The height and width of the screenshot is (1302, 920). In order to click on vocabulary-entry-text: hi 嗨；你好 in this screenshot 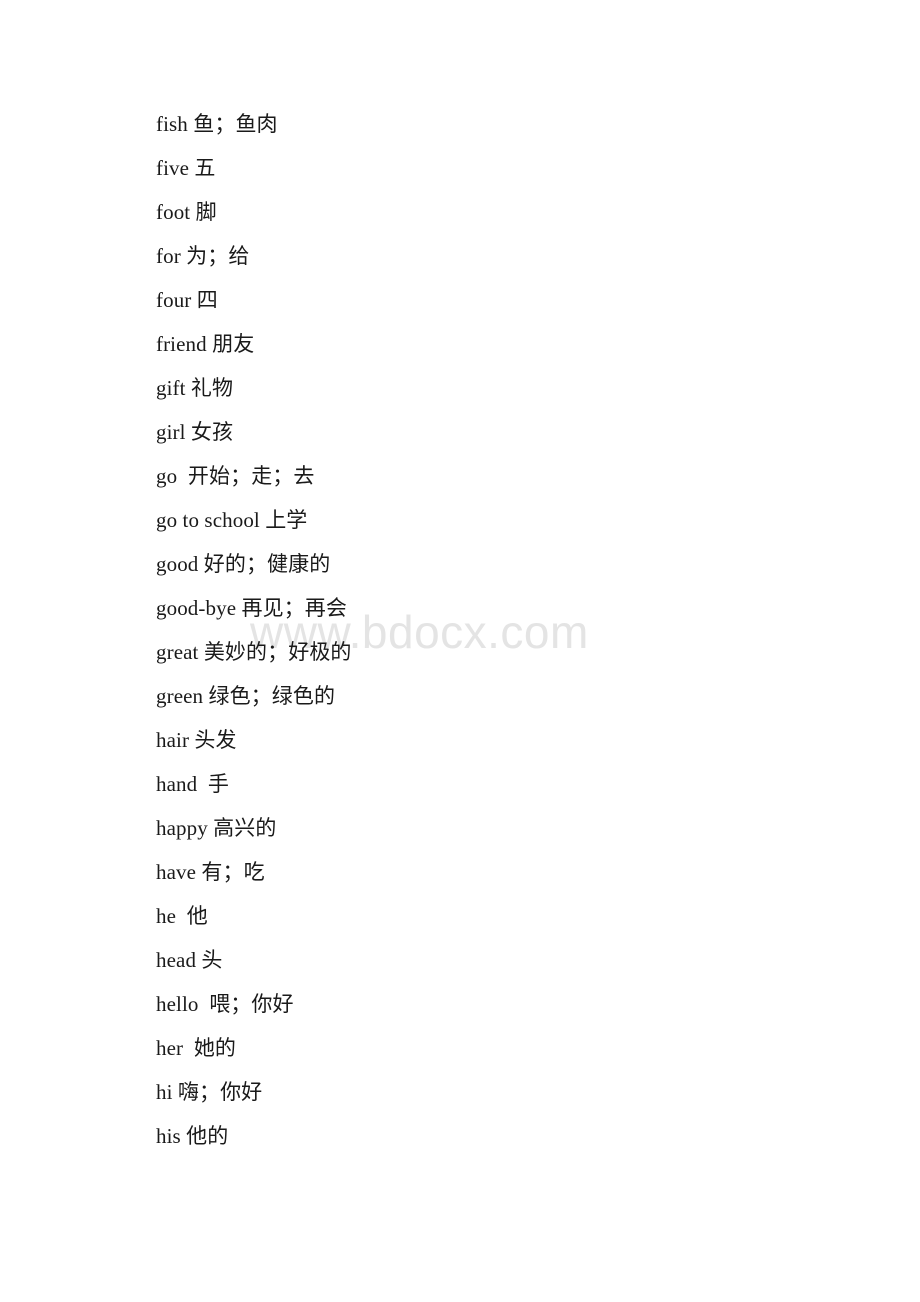, I will do `click(209, 1092)`.